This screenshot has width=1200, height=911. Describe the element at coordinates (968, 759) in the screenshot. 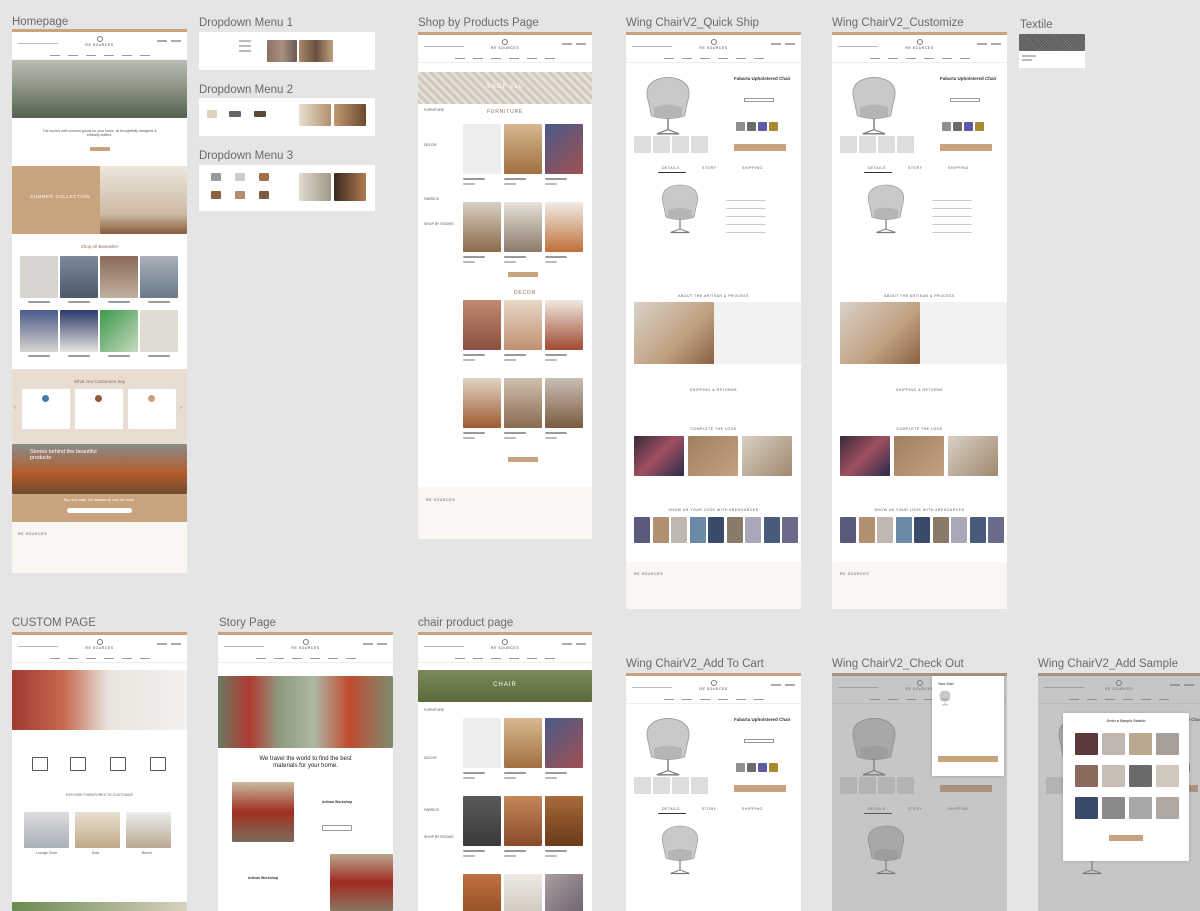

I see `checkout-button` at that location.